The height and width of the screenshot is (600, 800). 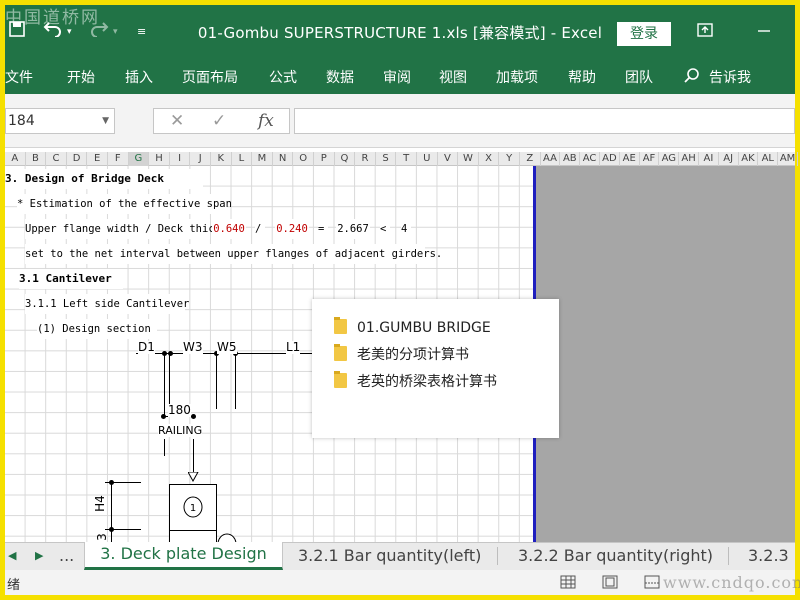 What do you see at coordinates (570, 159) in the screenshot?
I see `column-header-ab: AB` at bounding box center [570, 159].